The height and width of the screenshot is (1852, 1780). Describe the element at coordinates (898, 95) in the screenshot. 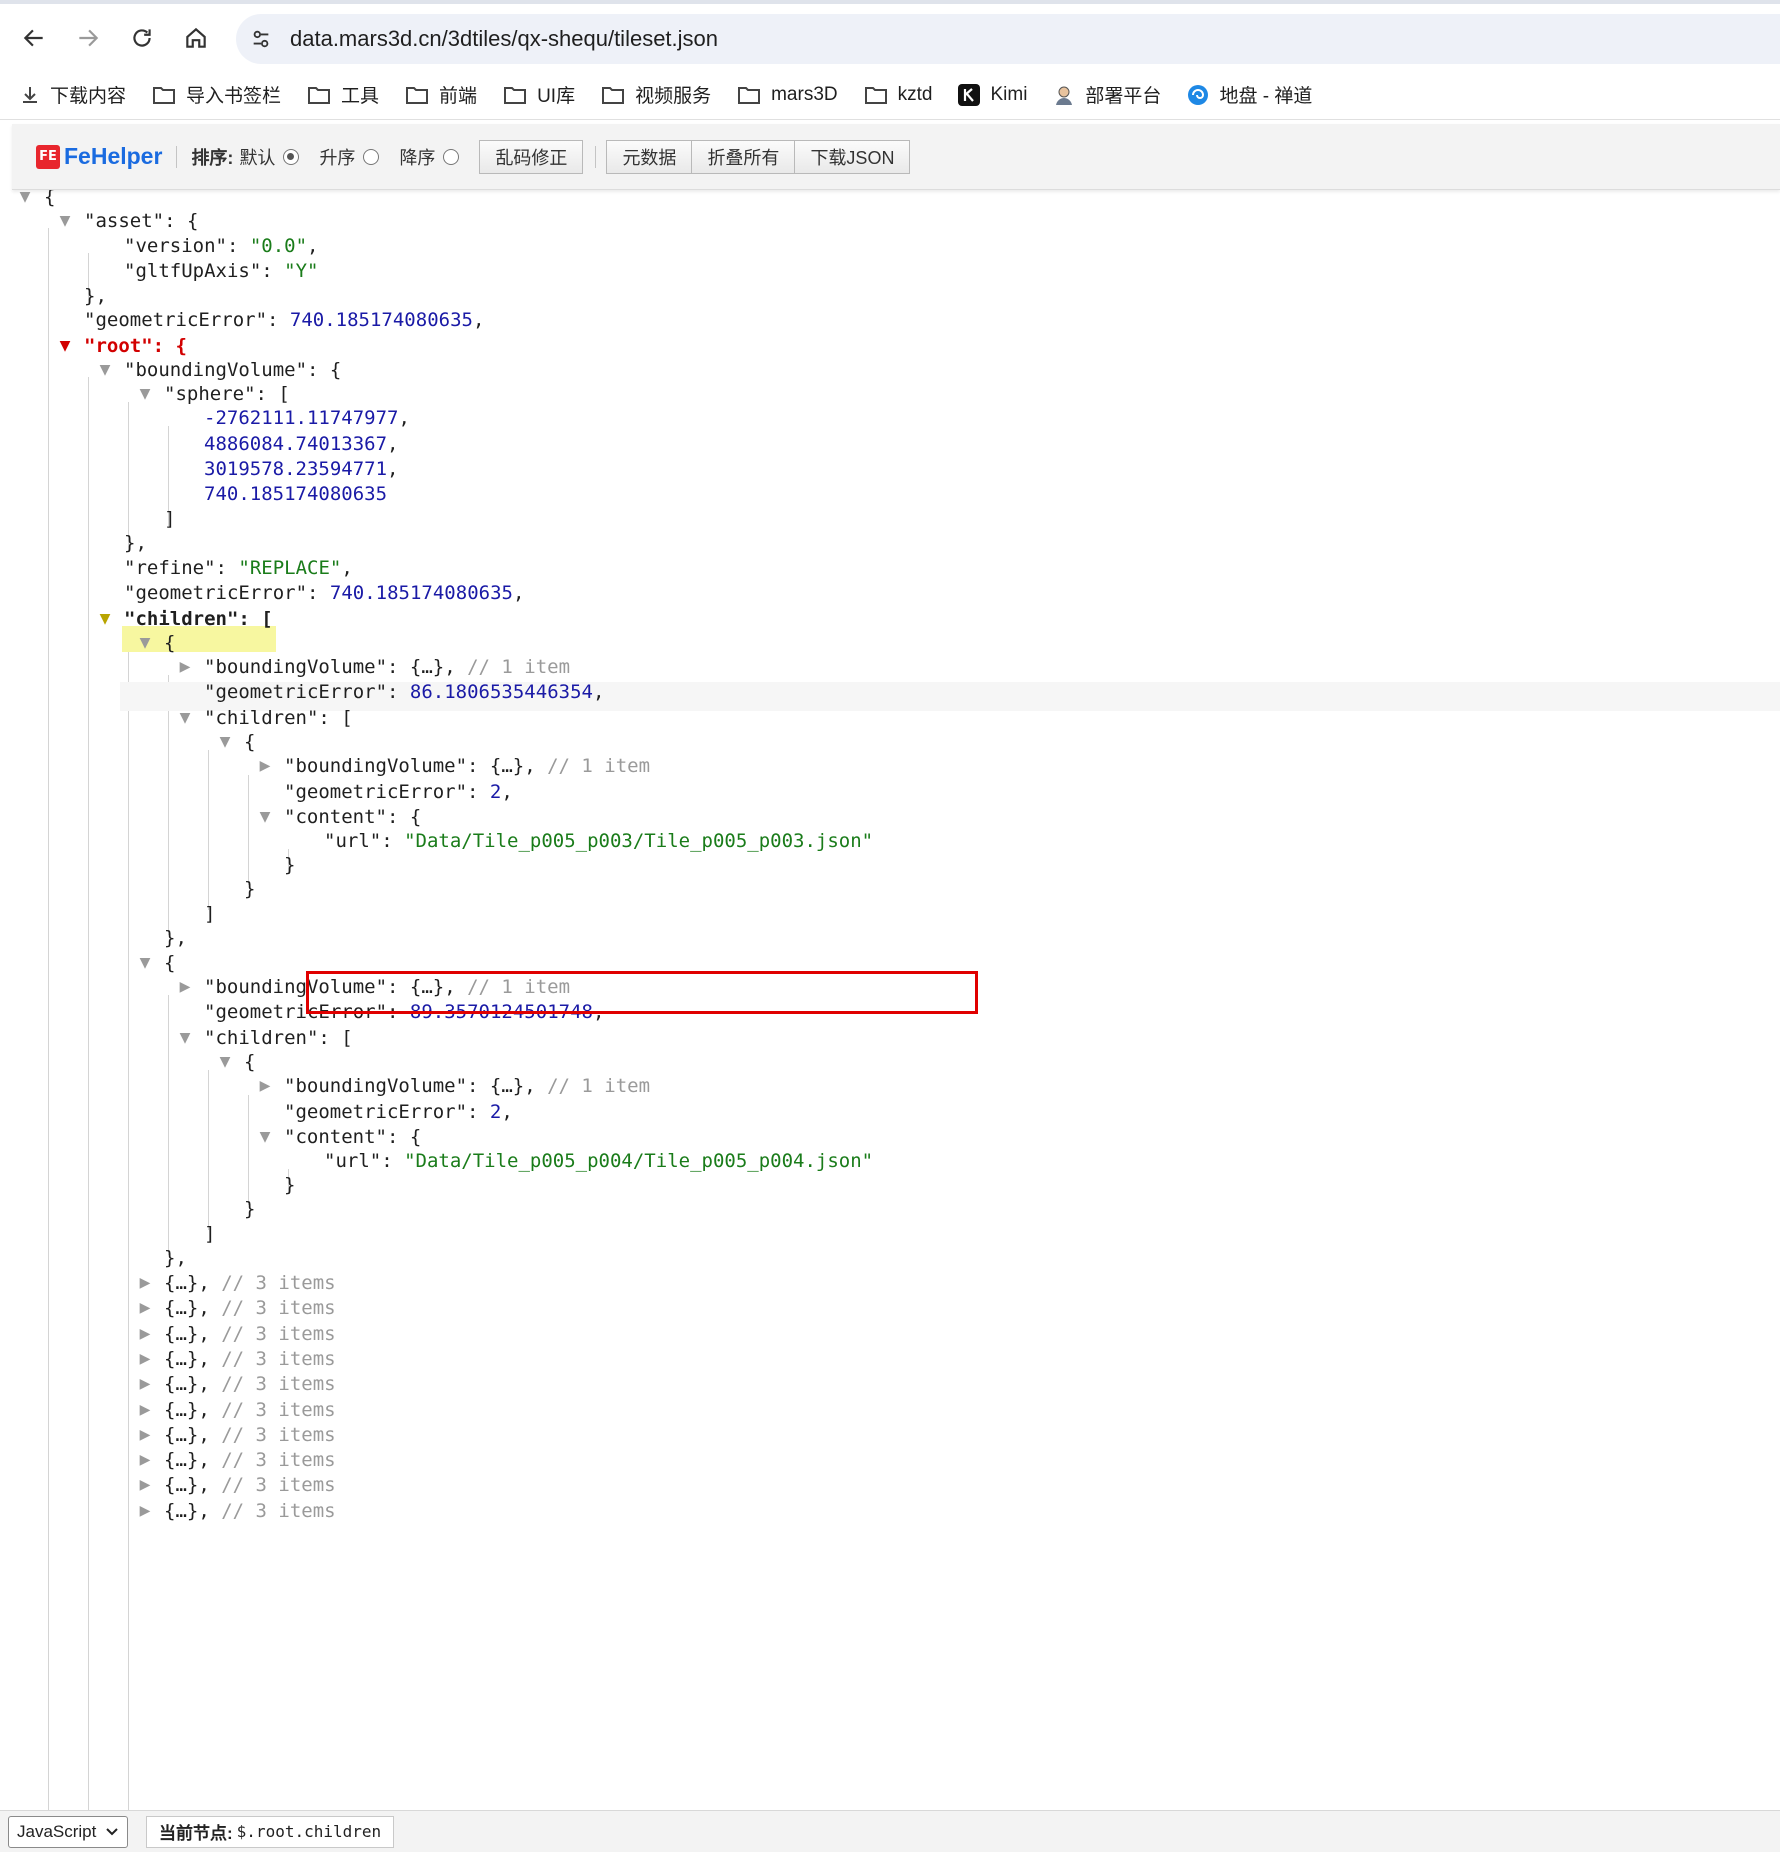

I see `bookmark-kztd: kztd` at that location.